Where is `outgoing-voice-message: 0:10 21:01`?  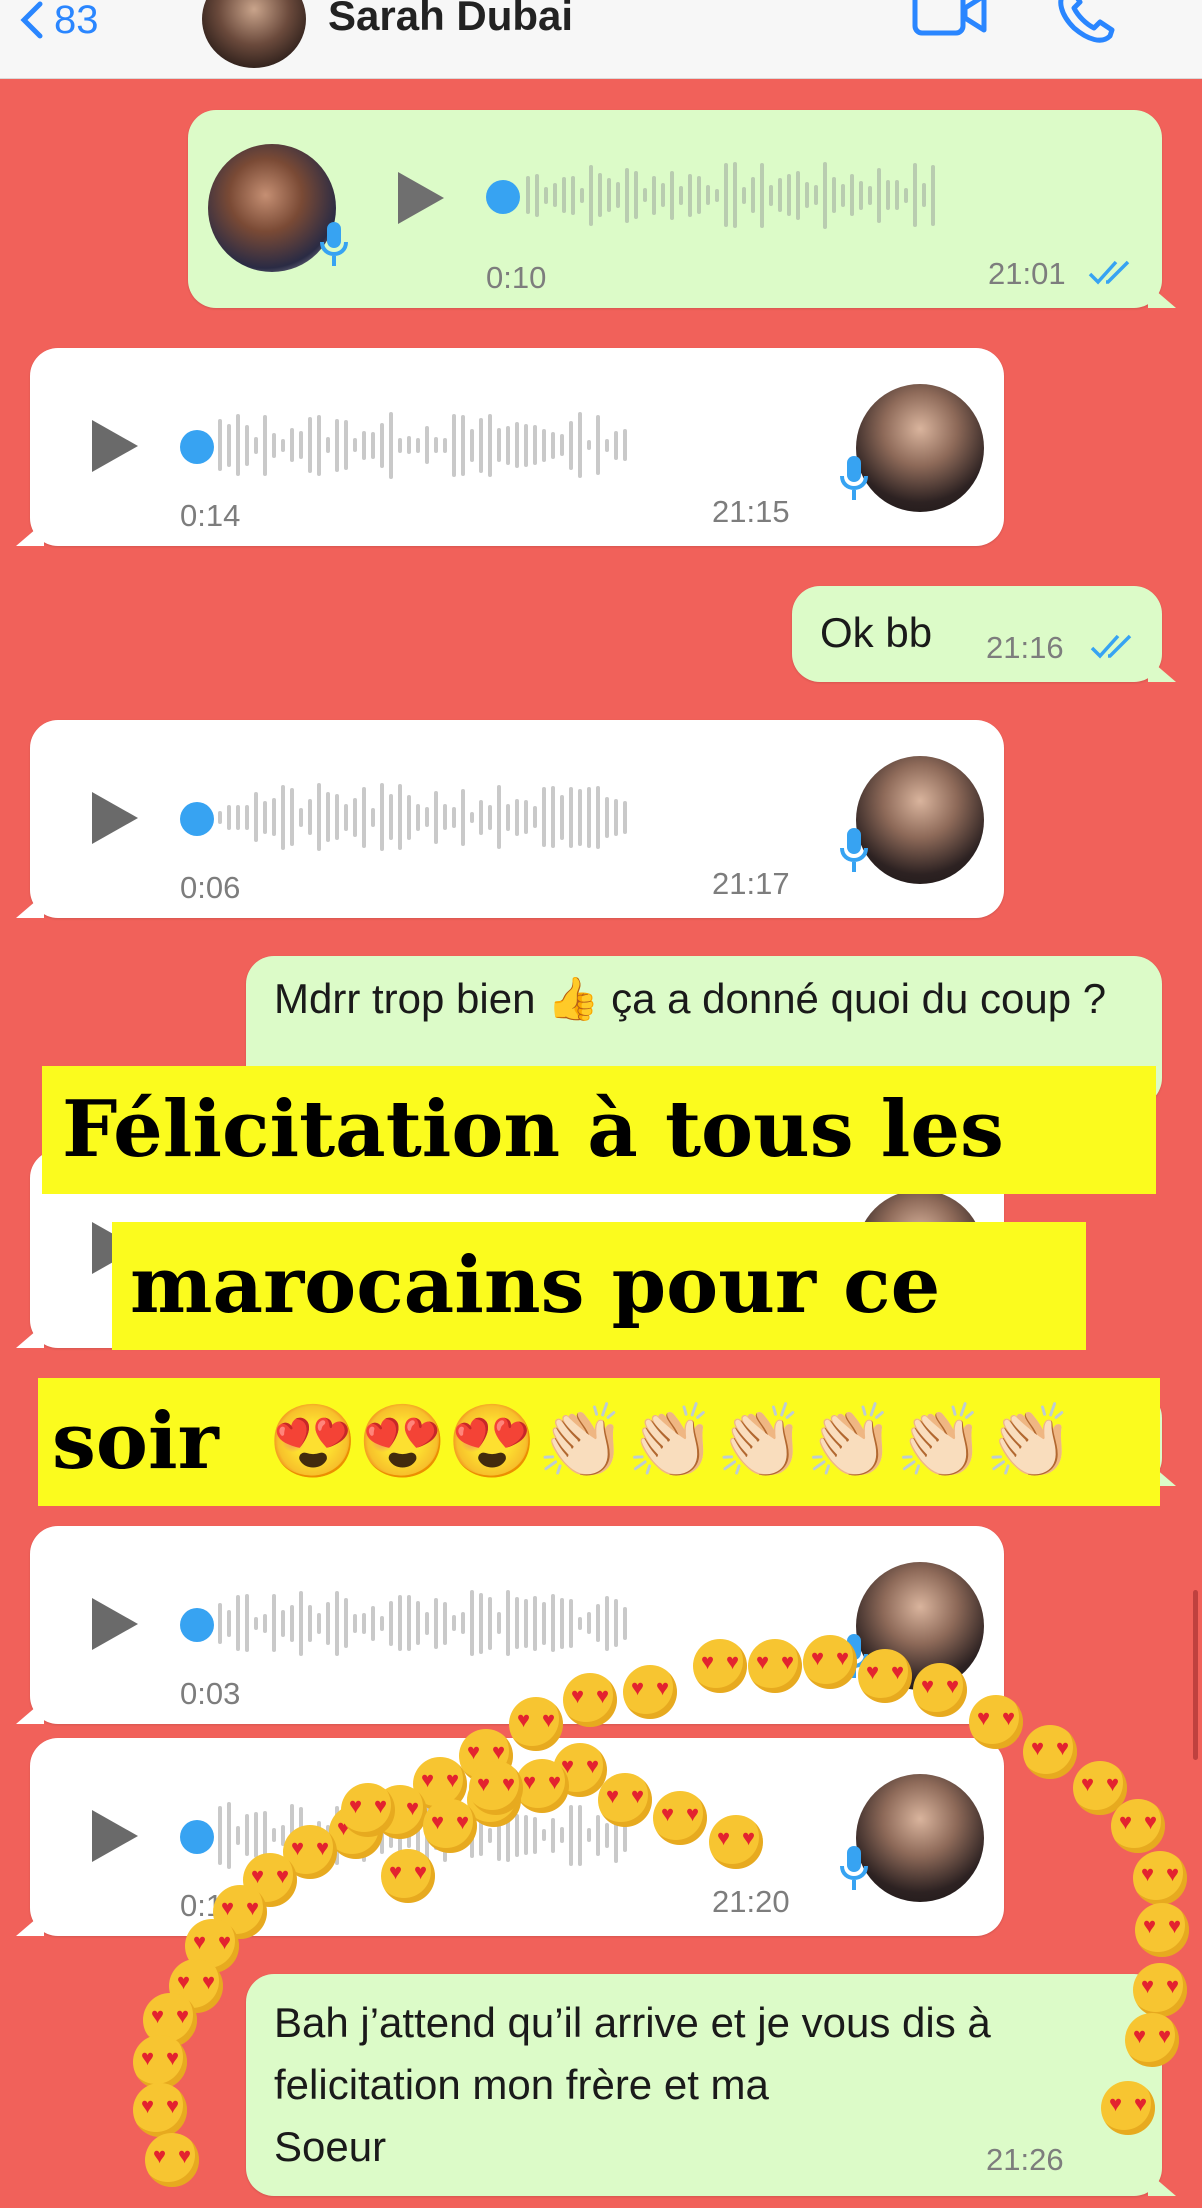
outgoing-voice-message: 0:10 21:01 is located at coordinates (682, 209).